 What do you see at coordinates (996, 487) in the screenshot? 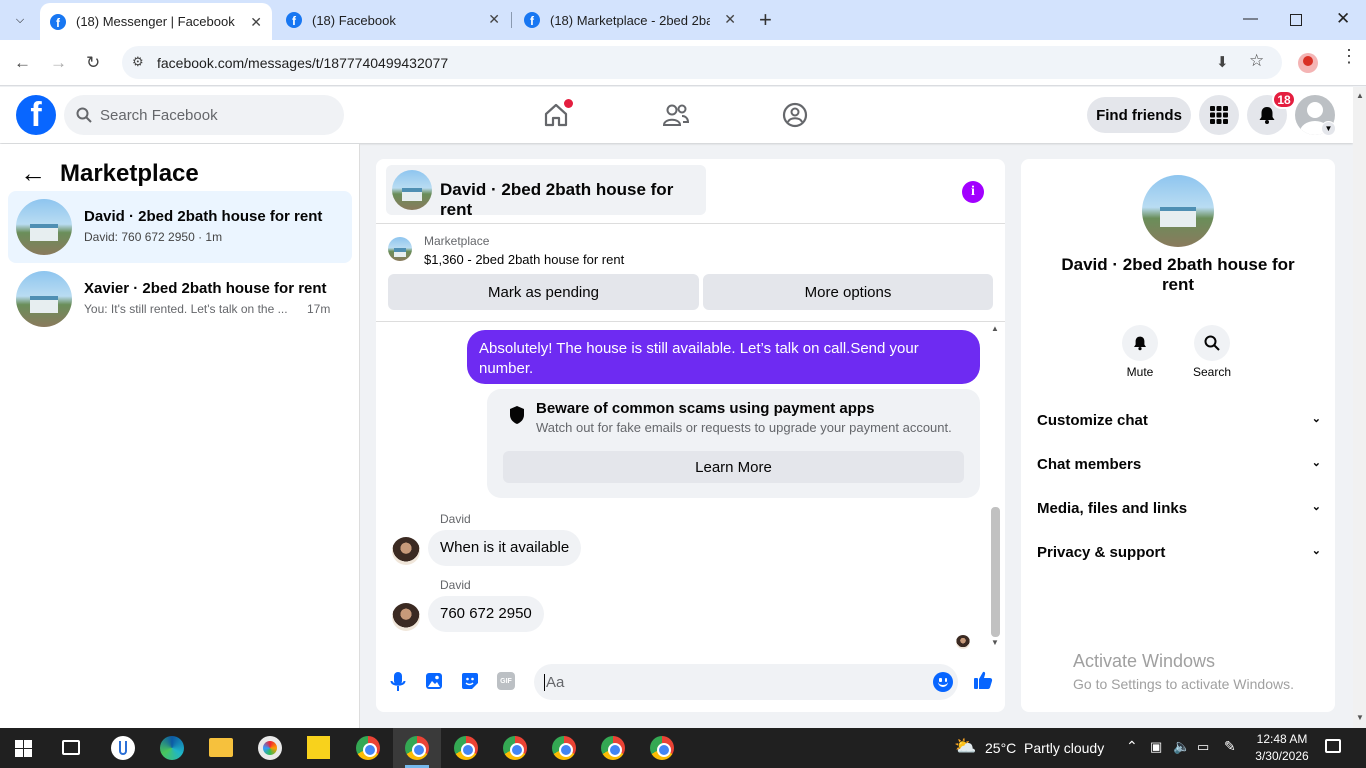
I see `message-scrollbar: ▲ ▼` at bounding box center [996, 487].